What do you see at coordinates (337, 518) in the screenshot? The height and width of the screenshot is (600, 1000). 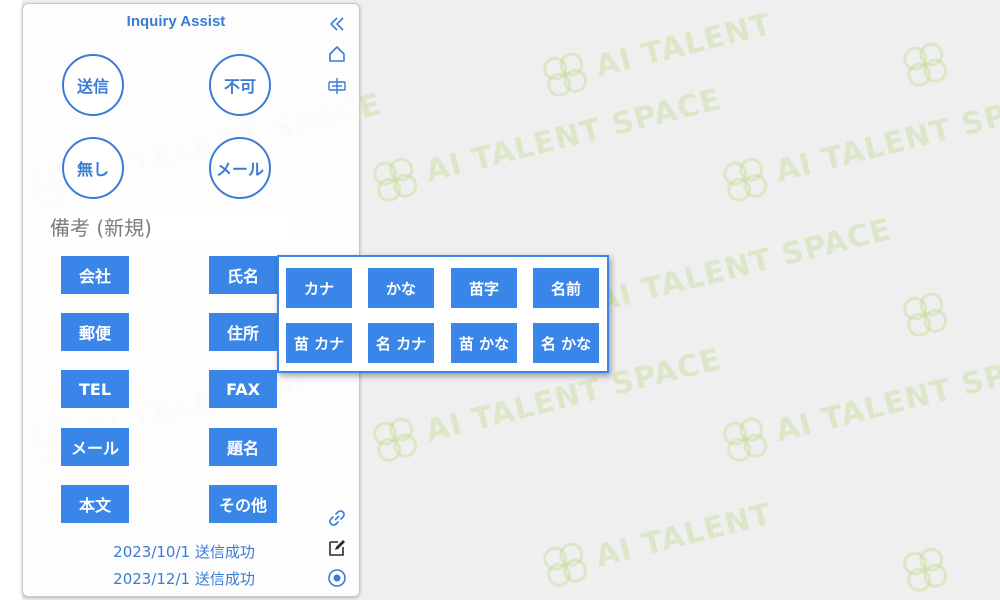 I see `link-icon` at bounding box center [337, 518].